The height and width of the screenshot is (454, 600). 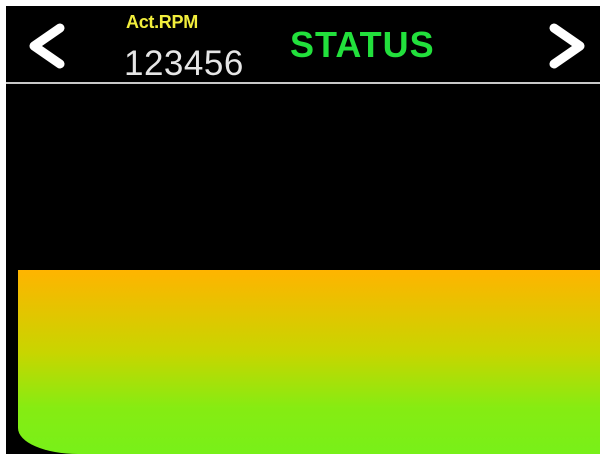 What do you see at coordinates (184, 63) in the screenshot?
I see `rpm-value: 123456` at bounding box center [184, 63].